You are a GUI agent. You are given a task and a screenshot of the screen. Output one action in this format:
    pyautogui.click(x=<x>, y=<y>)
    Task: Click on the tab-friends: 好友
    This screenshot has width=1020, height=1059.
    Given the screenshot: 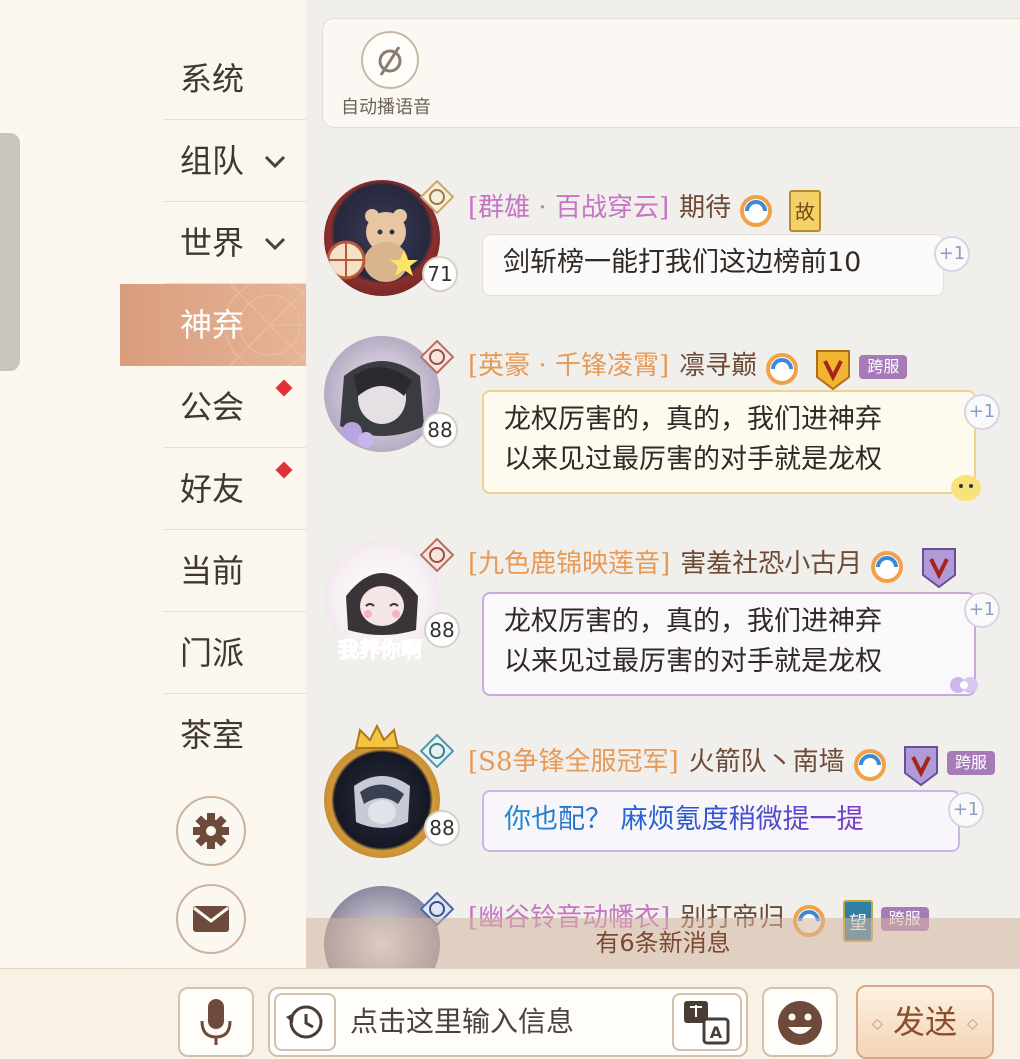 What is the action you would take?
    pyautogui.click(x=213, y=489)
    